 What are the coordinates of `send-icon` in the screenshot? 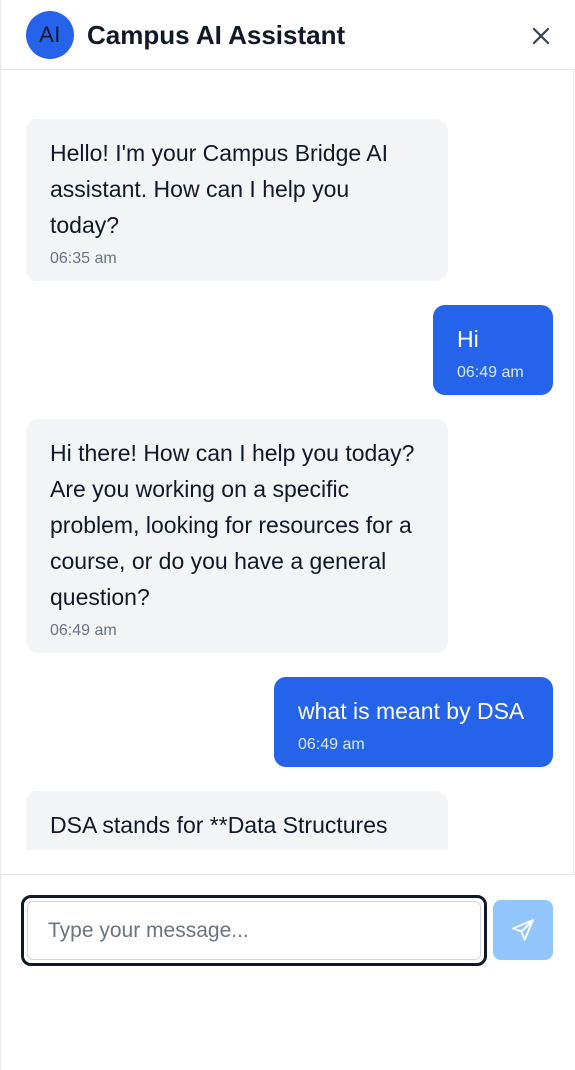 It's located at (523, 930).